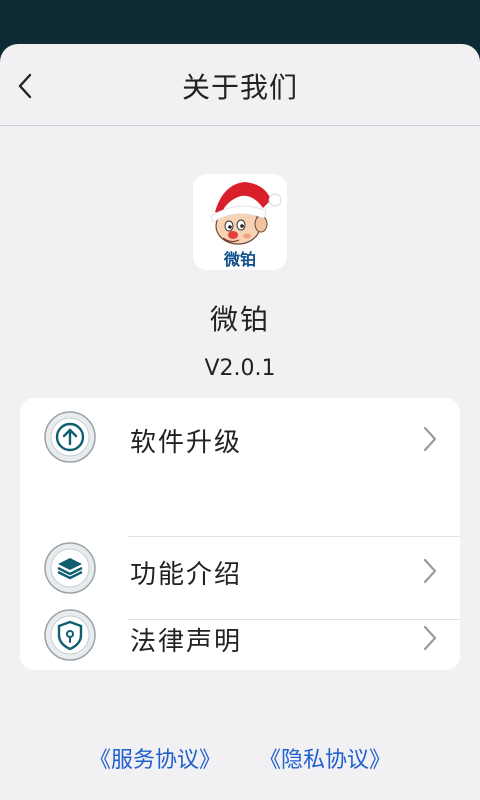 The height and width of the screenshot is (800, 480). What do you see at coordinates (155, 760) in the screenshot?
I see `service-agreement-link: 《服务协议》` at bounding box center [155, 760].